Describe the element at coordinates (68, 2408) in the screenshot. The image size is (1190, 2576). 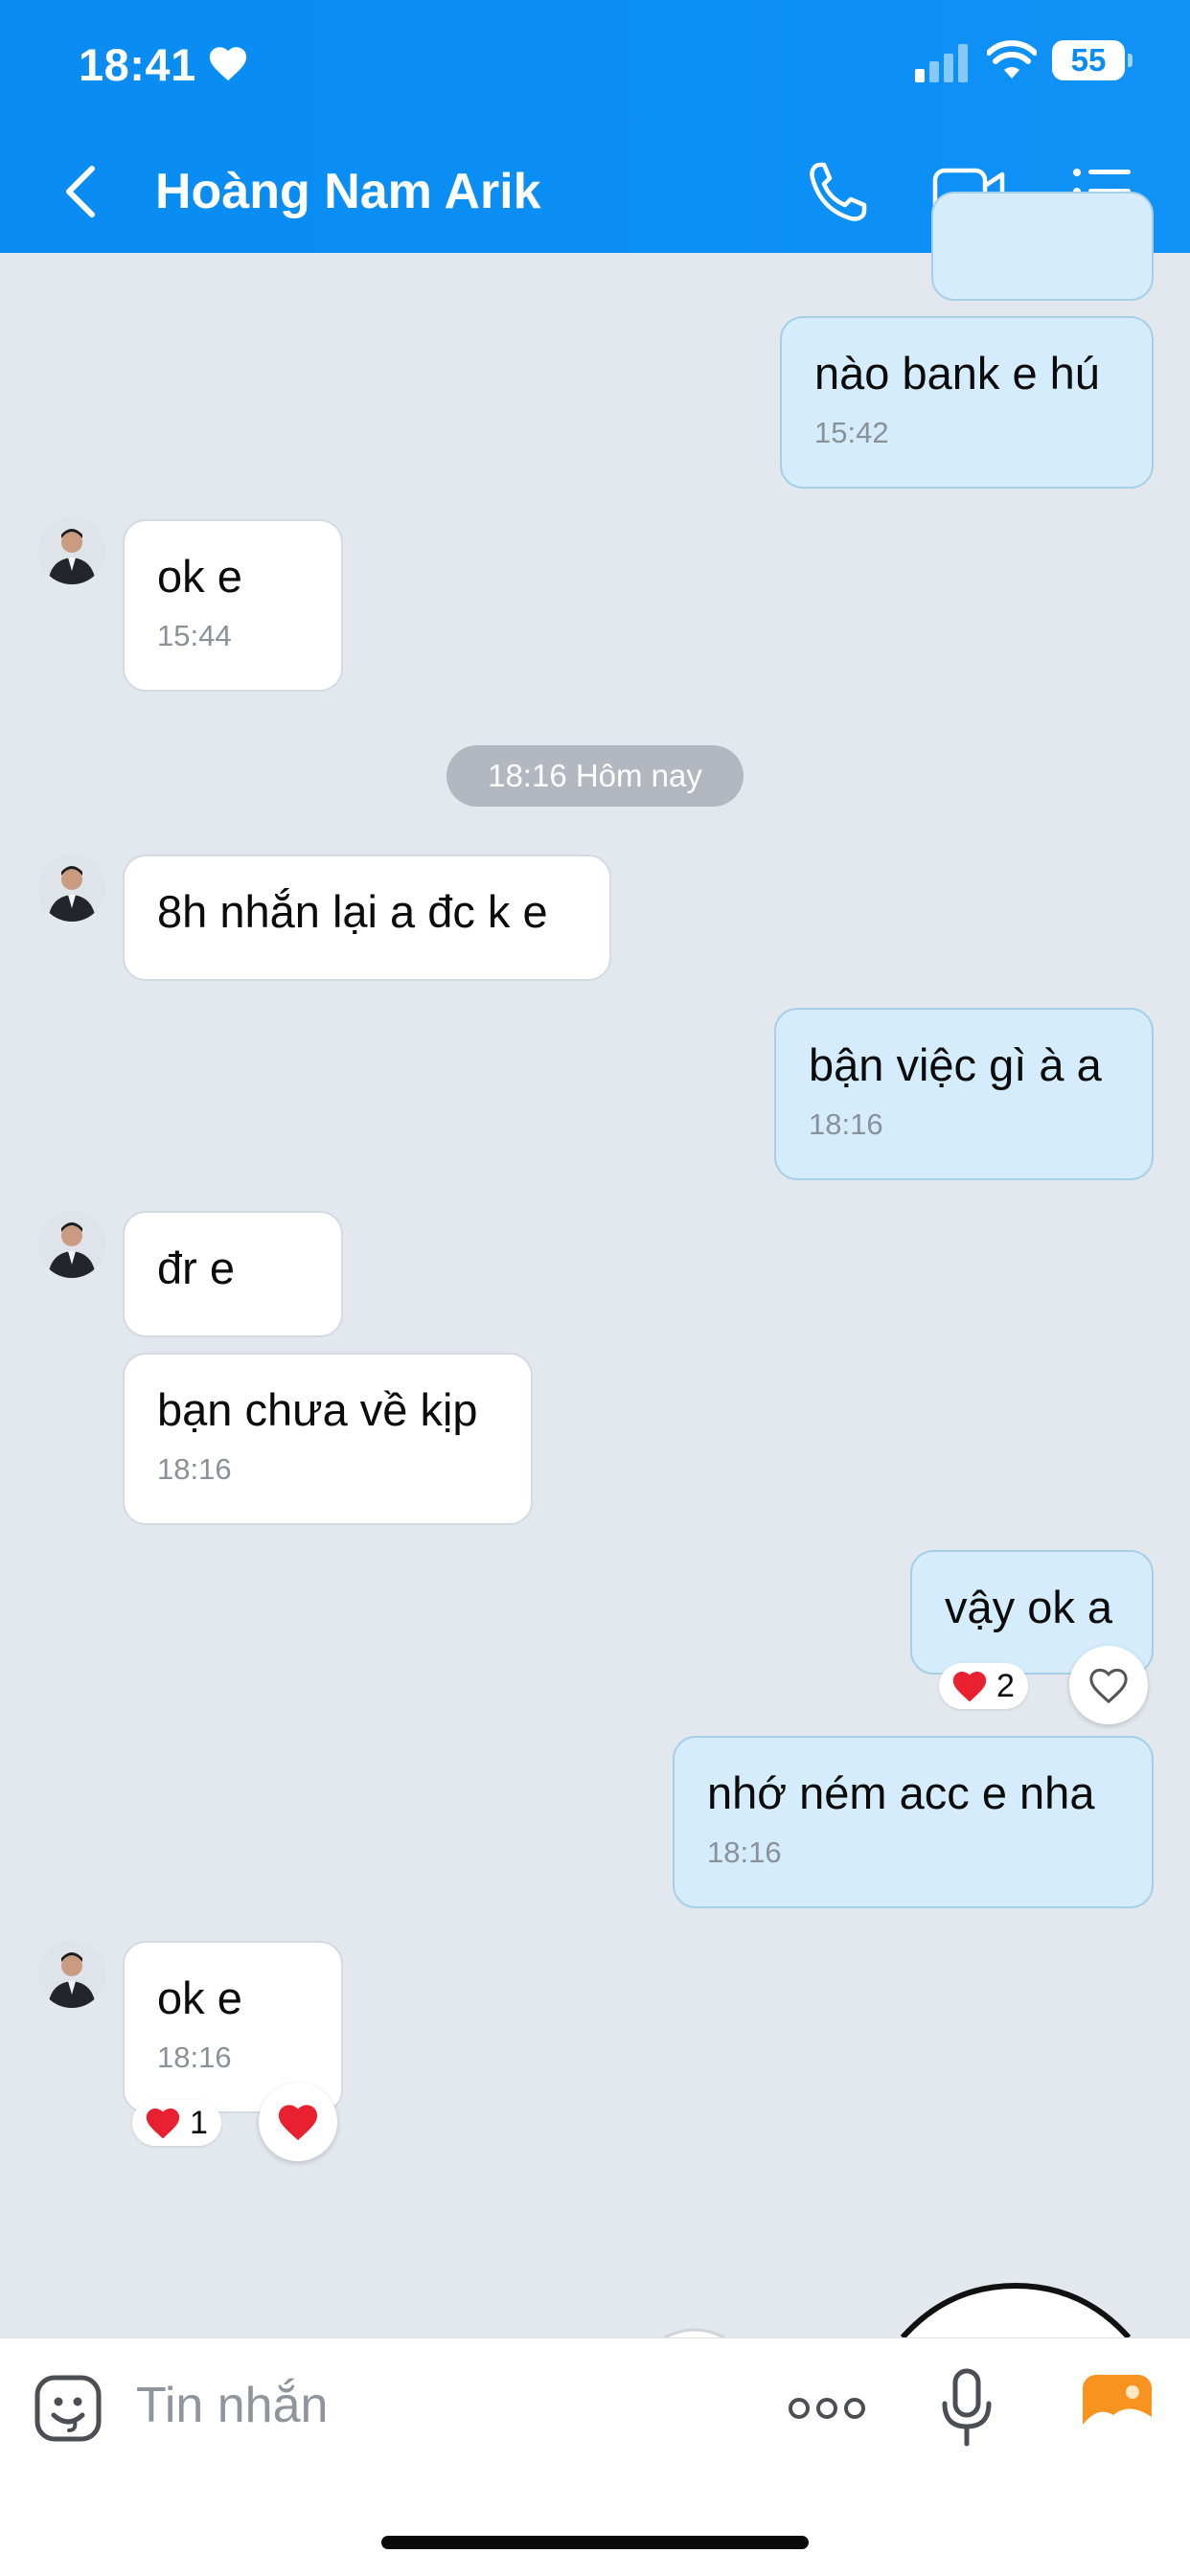
I see `sticker-icon` at that location.